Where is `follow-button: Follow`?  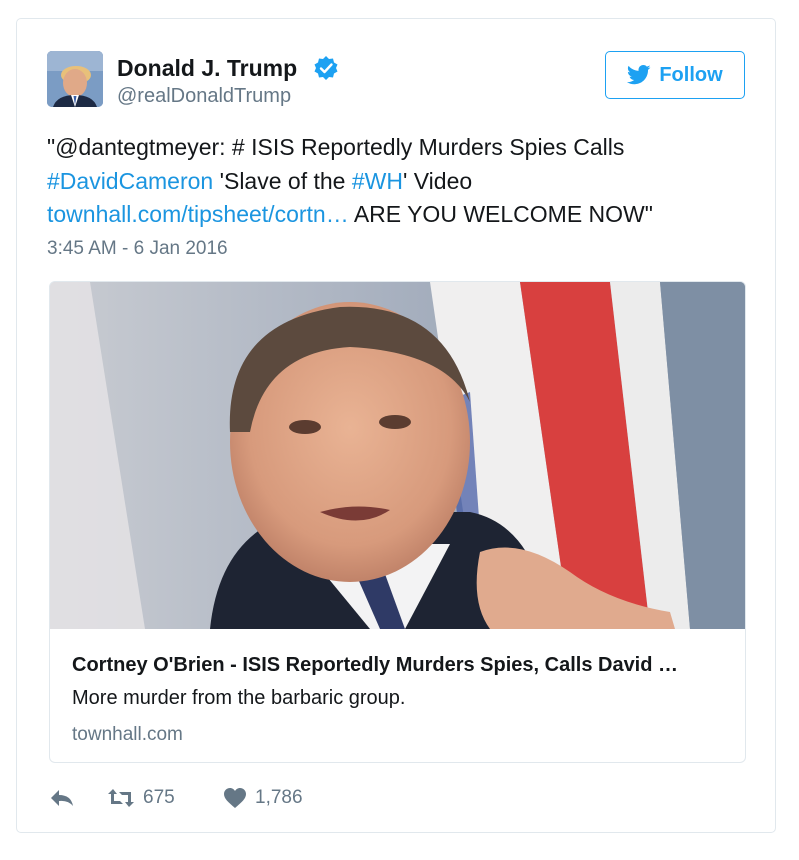 follow-button: Follow is located at coordinates (675, 75).